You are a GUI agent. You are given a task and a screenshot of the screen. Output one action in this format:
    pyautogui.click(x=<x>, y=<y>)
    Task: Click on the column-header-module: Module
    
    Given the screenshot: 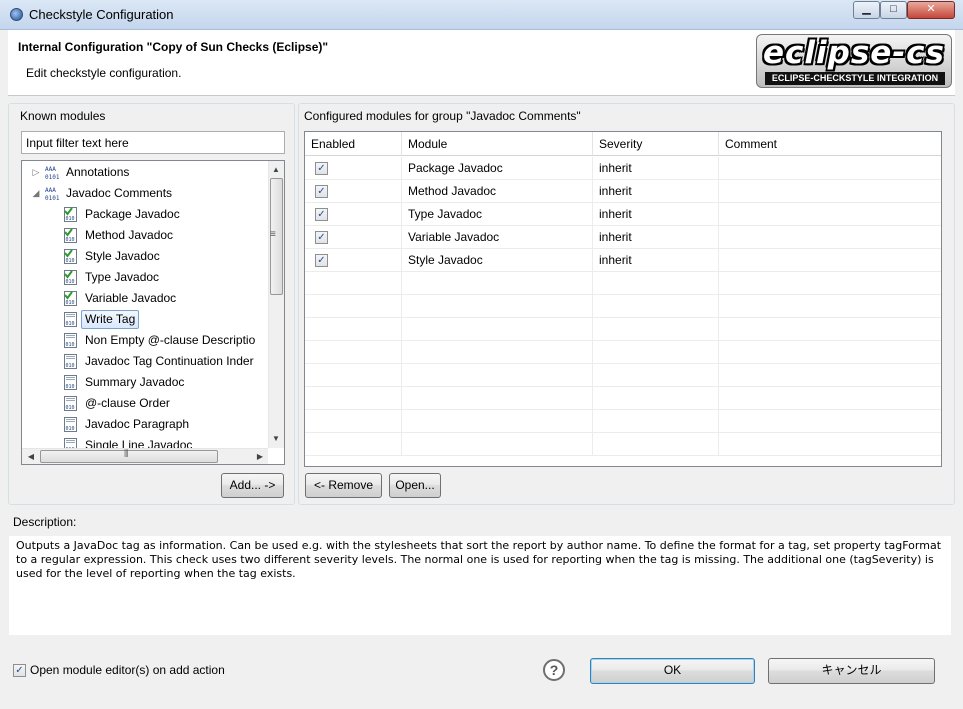 What is the action you would take?
    pyautogui.click(x=497, y=144)
    